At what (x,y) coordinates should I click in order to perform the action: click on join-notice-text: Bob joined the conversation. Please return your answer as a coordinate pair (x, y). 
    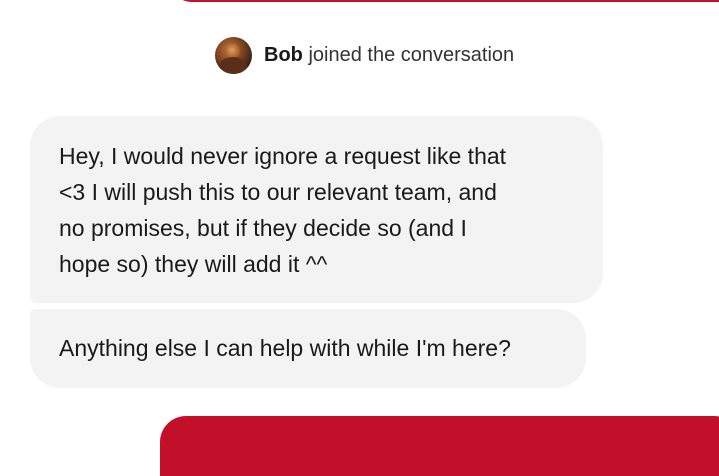
    Looking at the image, I should click on (389, 55).